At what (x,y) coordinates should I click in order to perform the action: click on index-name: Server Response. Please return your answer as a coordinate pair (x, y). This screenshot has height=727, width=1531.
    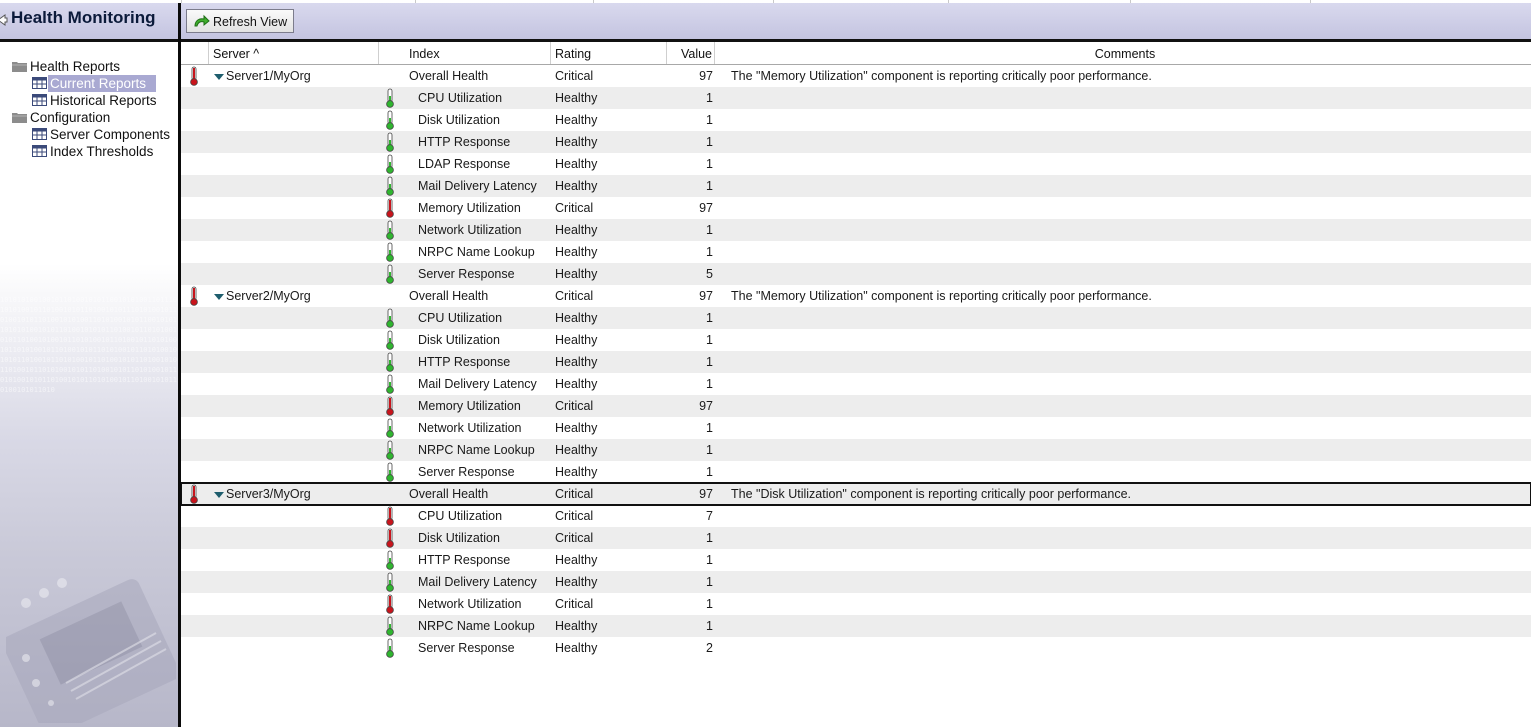
    Looking at the image, I should click on (466, 472).